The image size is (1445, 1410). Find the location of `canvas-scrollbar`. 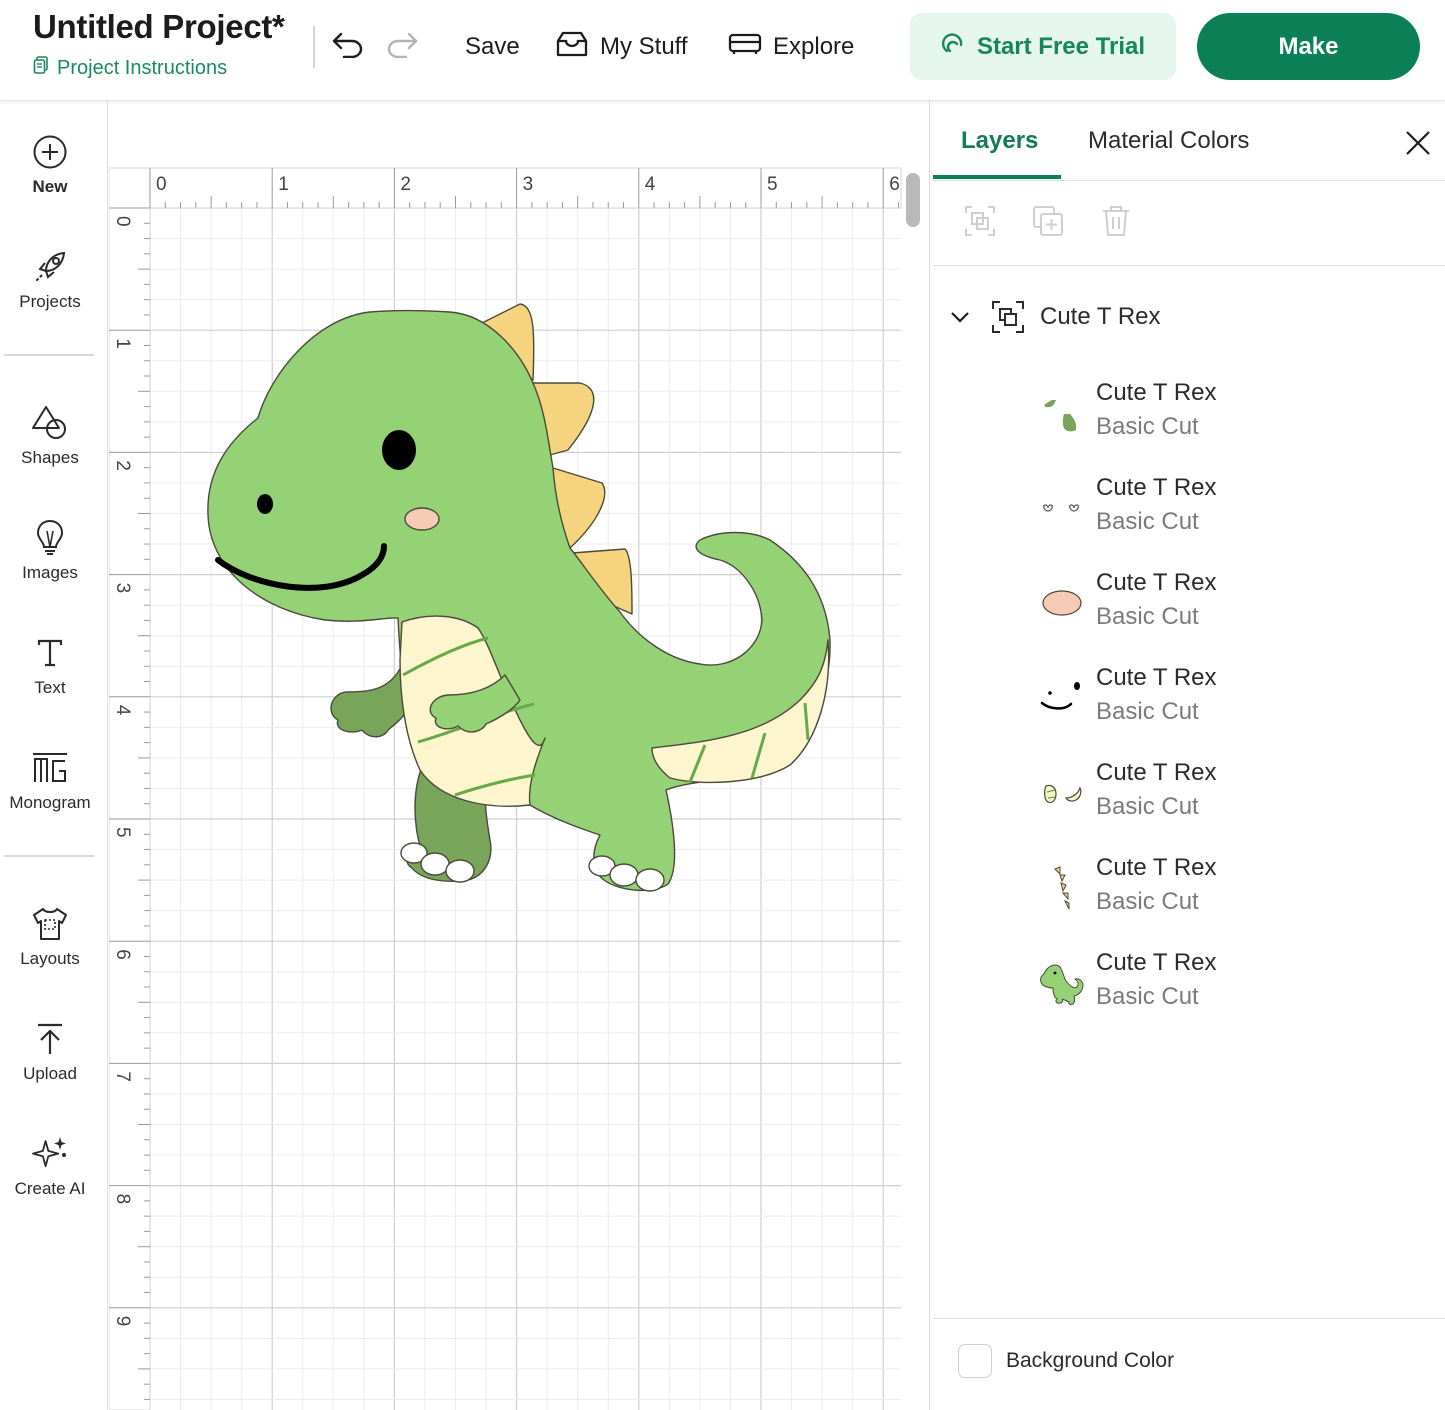

canvas-scrollbar is located at coordinates (913, 200).